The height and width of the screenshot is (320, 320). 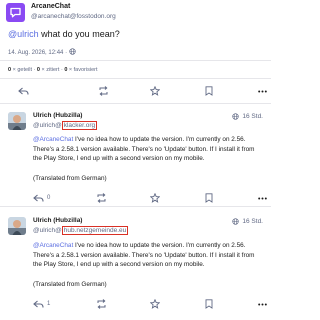 I want to click on reply-button: 1, so click(x=41, y=304).